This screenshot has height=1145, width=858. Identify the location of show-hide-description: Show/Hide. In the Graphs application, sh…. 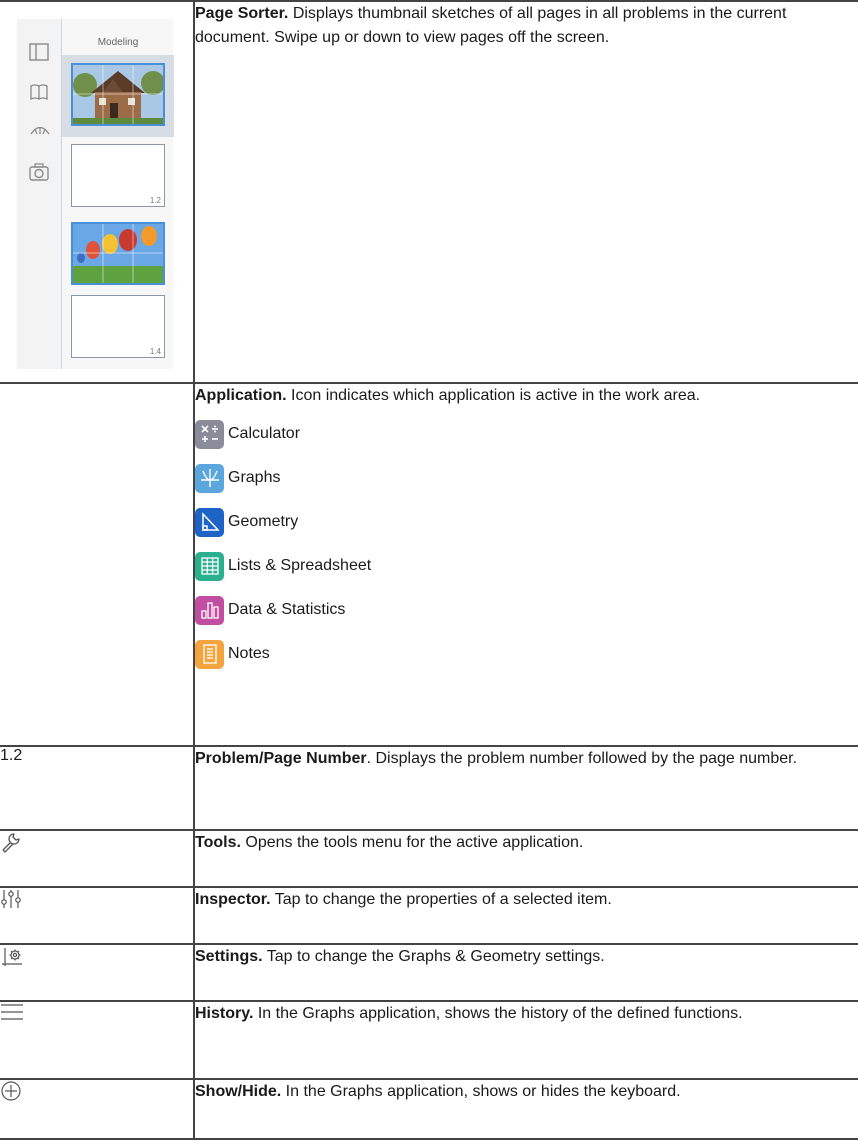
(526, 1109).